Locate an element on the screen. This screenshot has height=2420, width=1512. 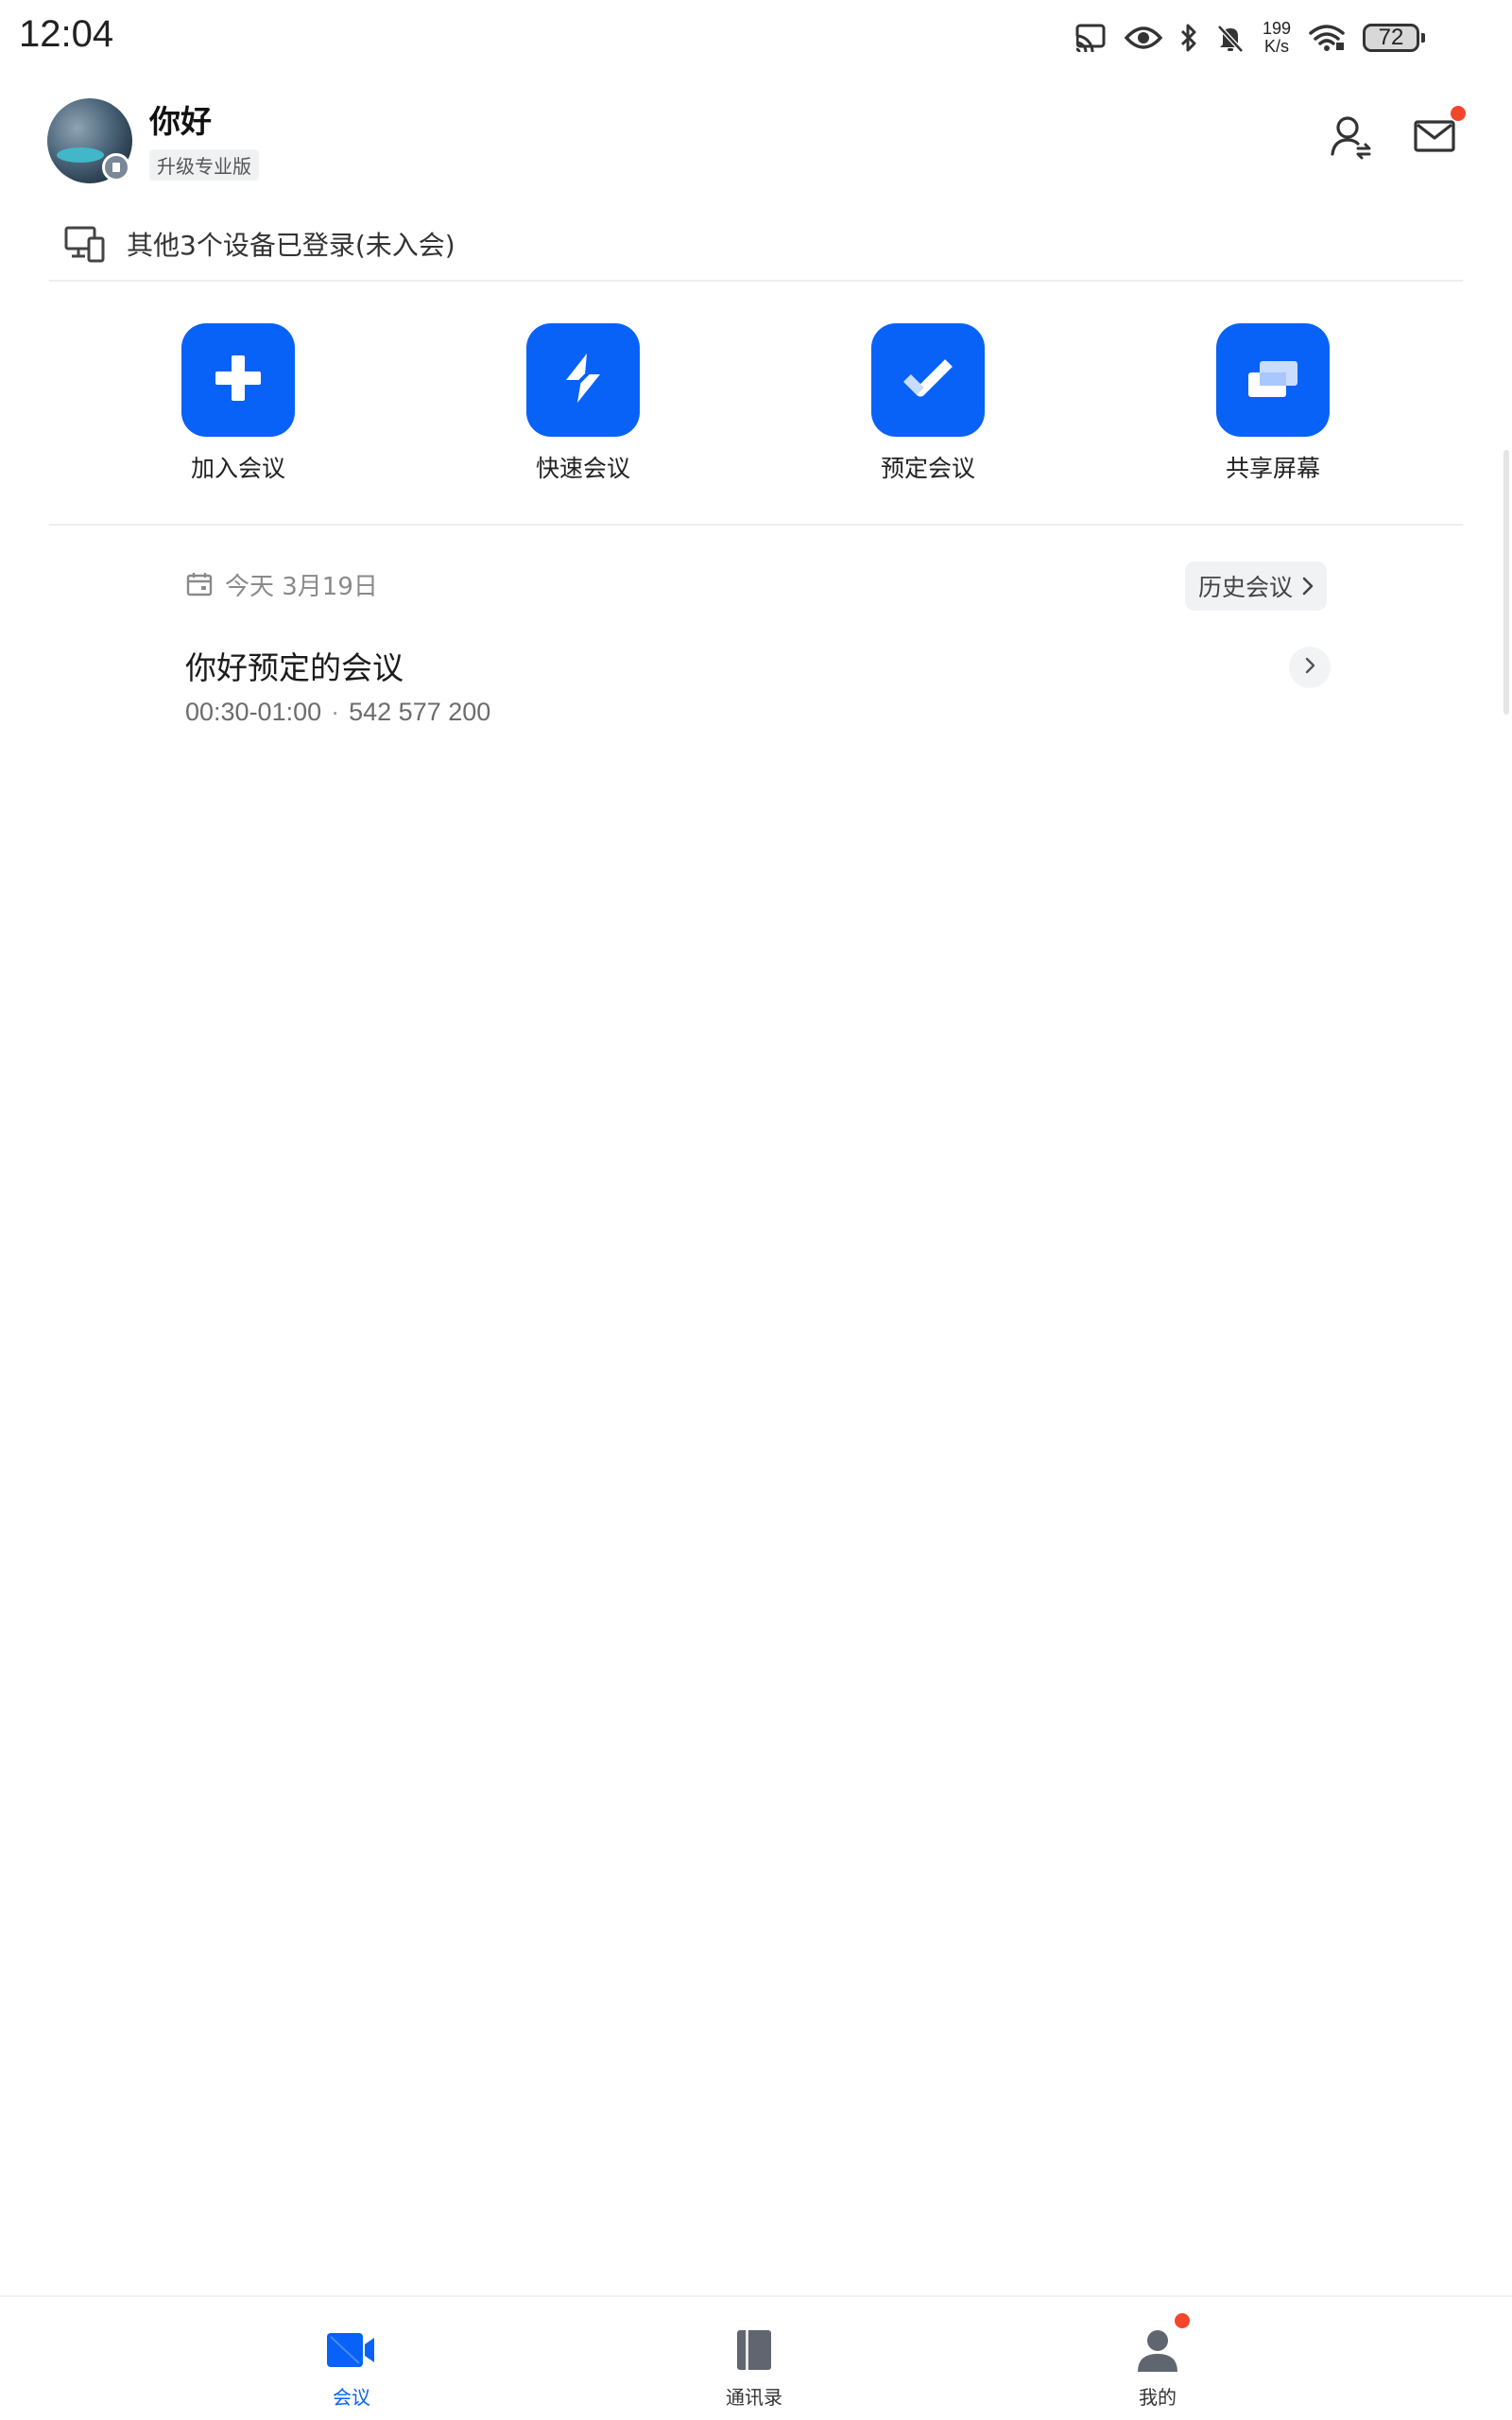
cast-icon is located at coordinates (1090, 38).